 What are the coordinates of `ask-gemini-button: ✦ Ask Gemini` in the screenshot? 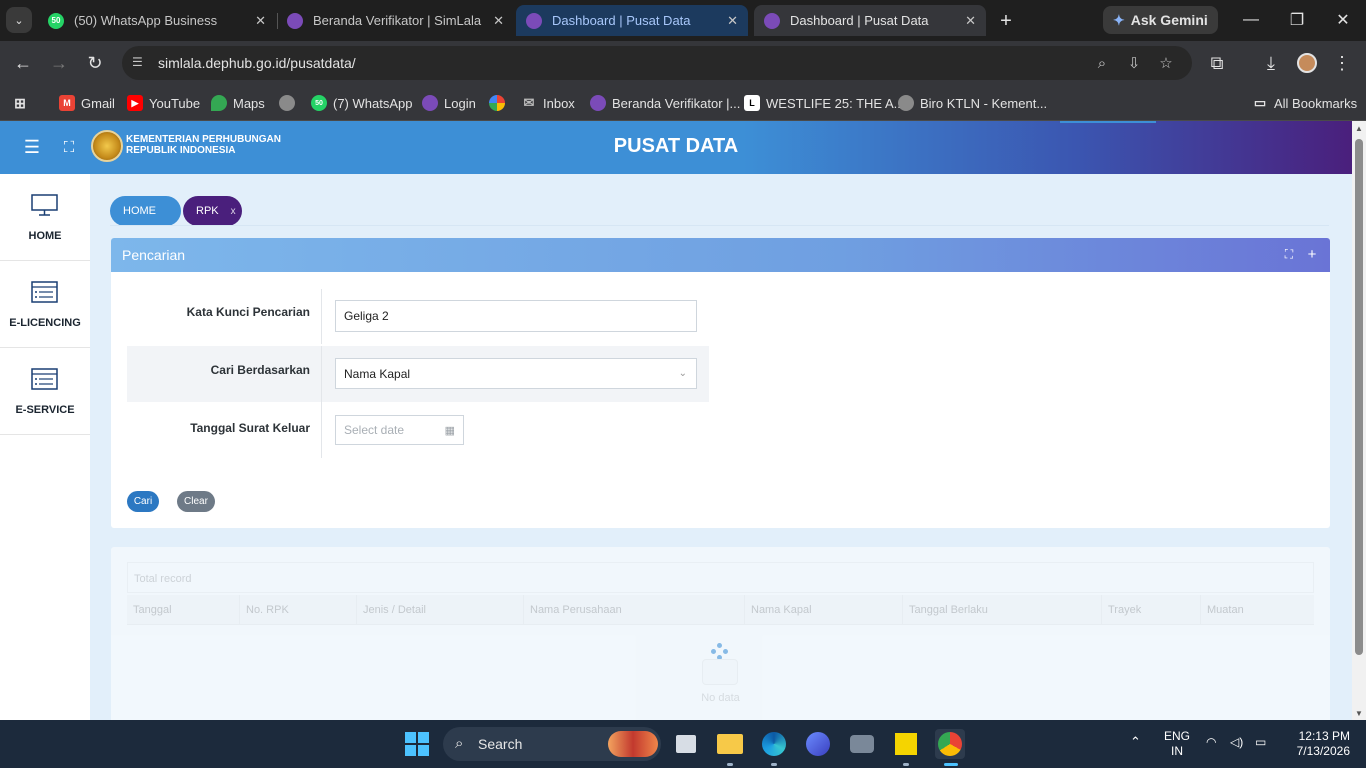 It's located at (1160, 20).